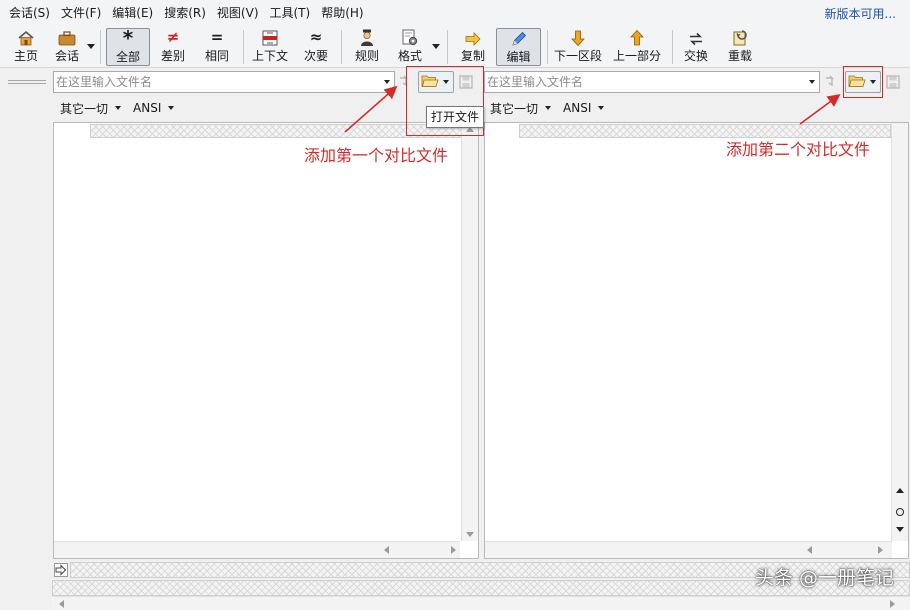 The height and width of the screenshot is (610, 910). I want to click on right-annotation-label: 添加第二个对比文件, so click(798, 149).